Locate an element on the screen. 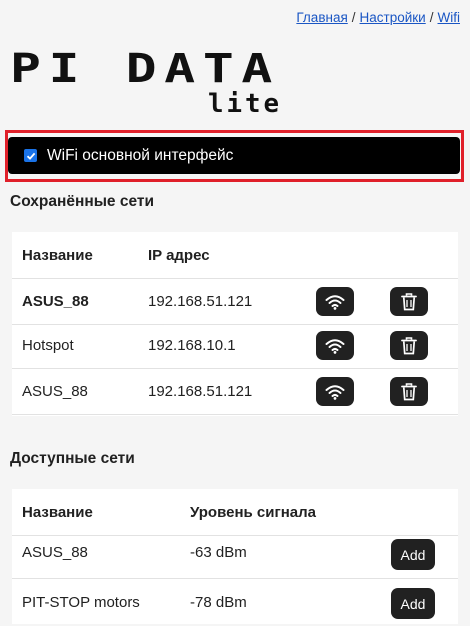 The height and width of the screenshot is (626, 470). table-row: PIT-STOP motors -78 dBm Add is located at coordinates (235, 602).